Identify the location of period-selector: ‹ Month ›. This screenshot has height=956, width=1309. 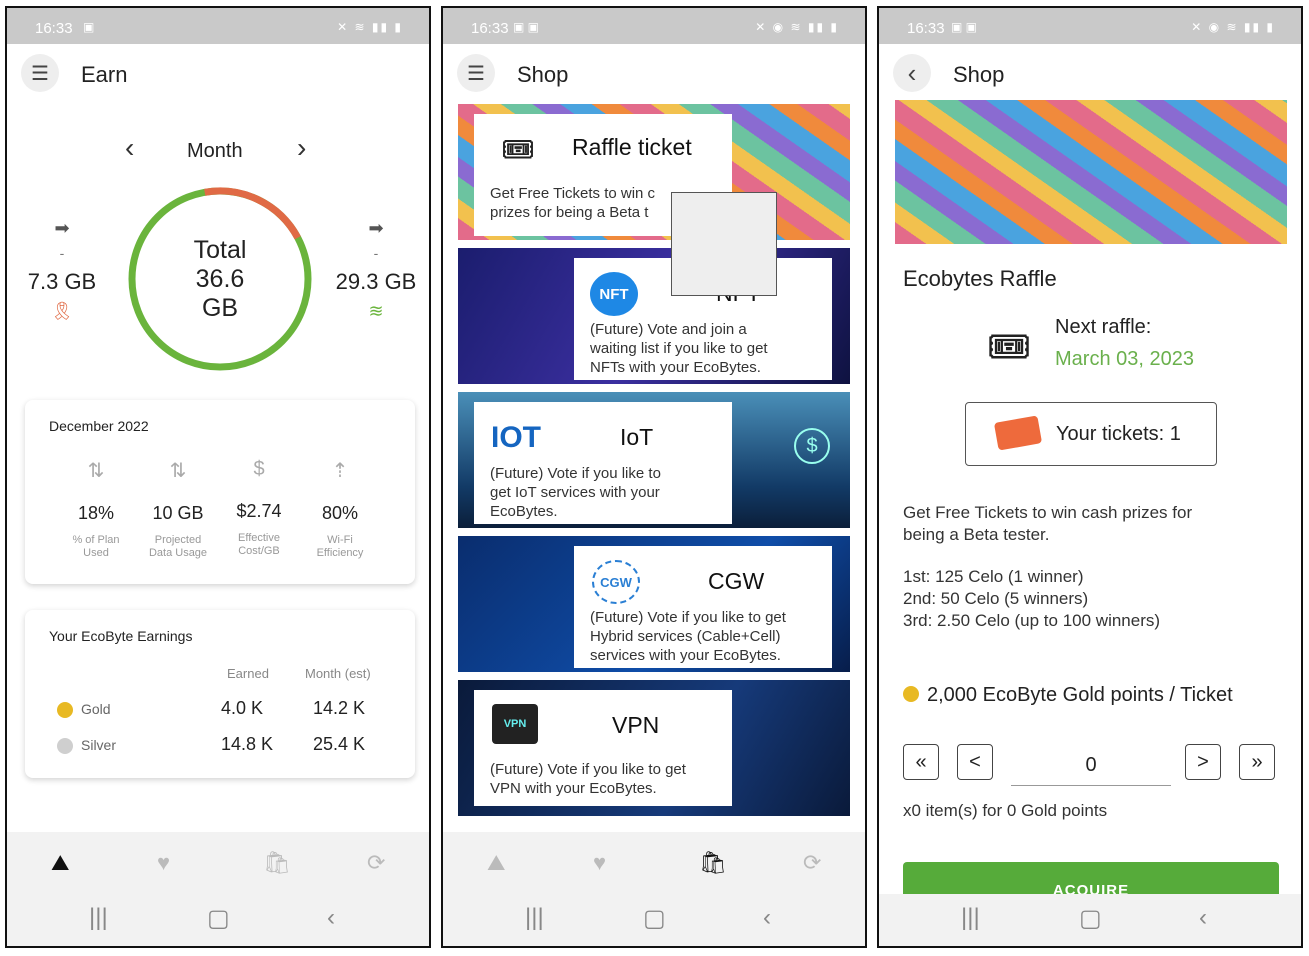
(218, 149).